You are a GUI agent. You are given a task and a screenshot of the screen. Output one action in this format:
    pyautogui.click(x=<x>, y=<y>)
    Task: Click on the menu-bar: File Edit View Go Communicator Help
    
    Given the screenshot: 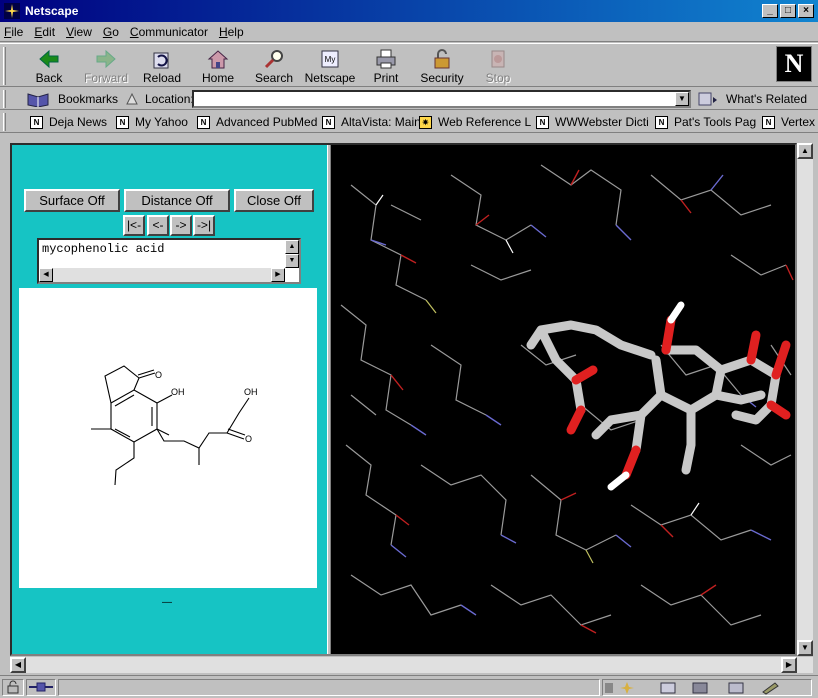 What is the action you would take?
    pyautogui.click(x=409, y=32)
    